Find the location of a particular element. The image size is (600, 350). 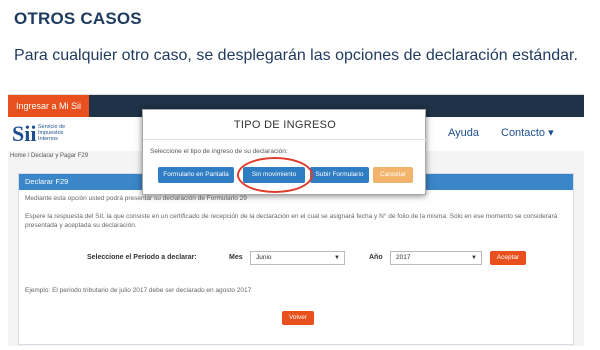

year-select-value: 2017 is located at coordinates (403, 257).